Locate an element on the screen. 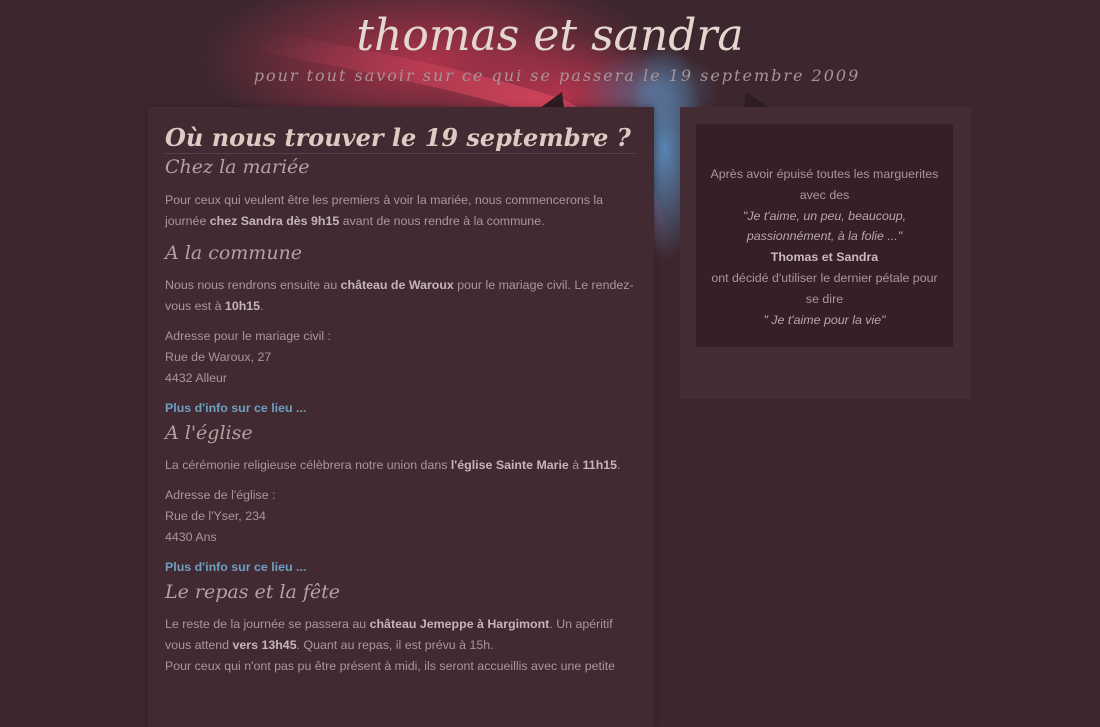 Image resolution: width=1100 pixels, height=727 pixels. text-bold: 10h15 is located at coordinates (242, 306).